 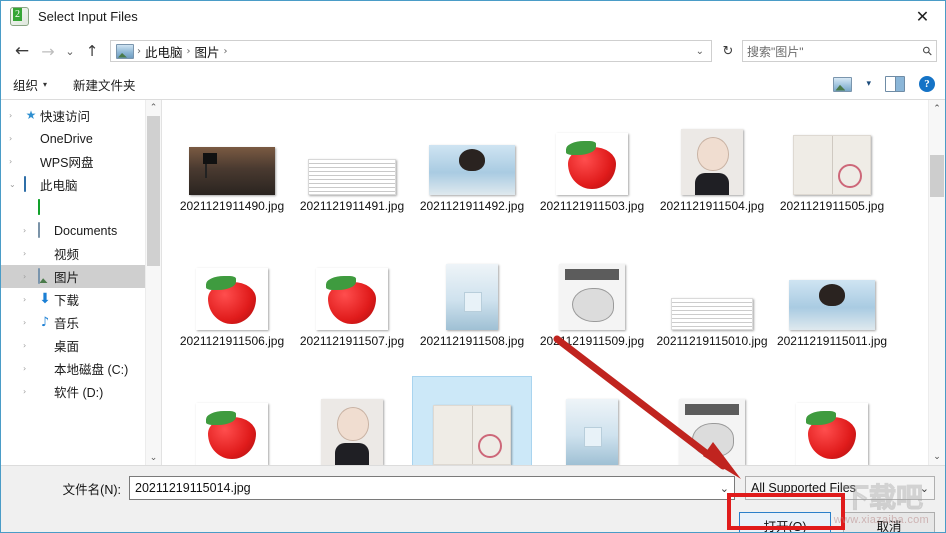 What do you see at coordinates (81, 391) in the screenshot?
I see `sidebar-item-软件 (D:): › 软件 (D:)` at bounding box center [81, 391].